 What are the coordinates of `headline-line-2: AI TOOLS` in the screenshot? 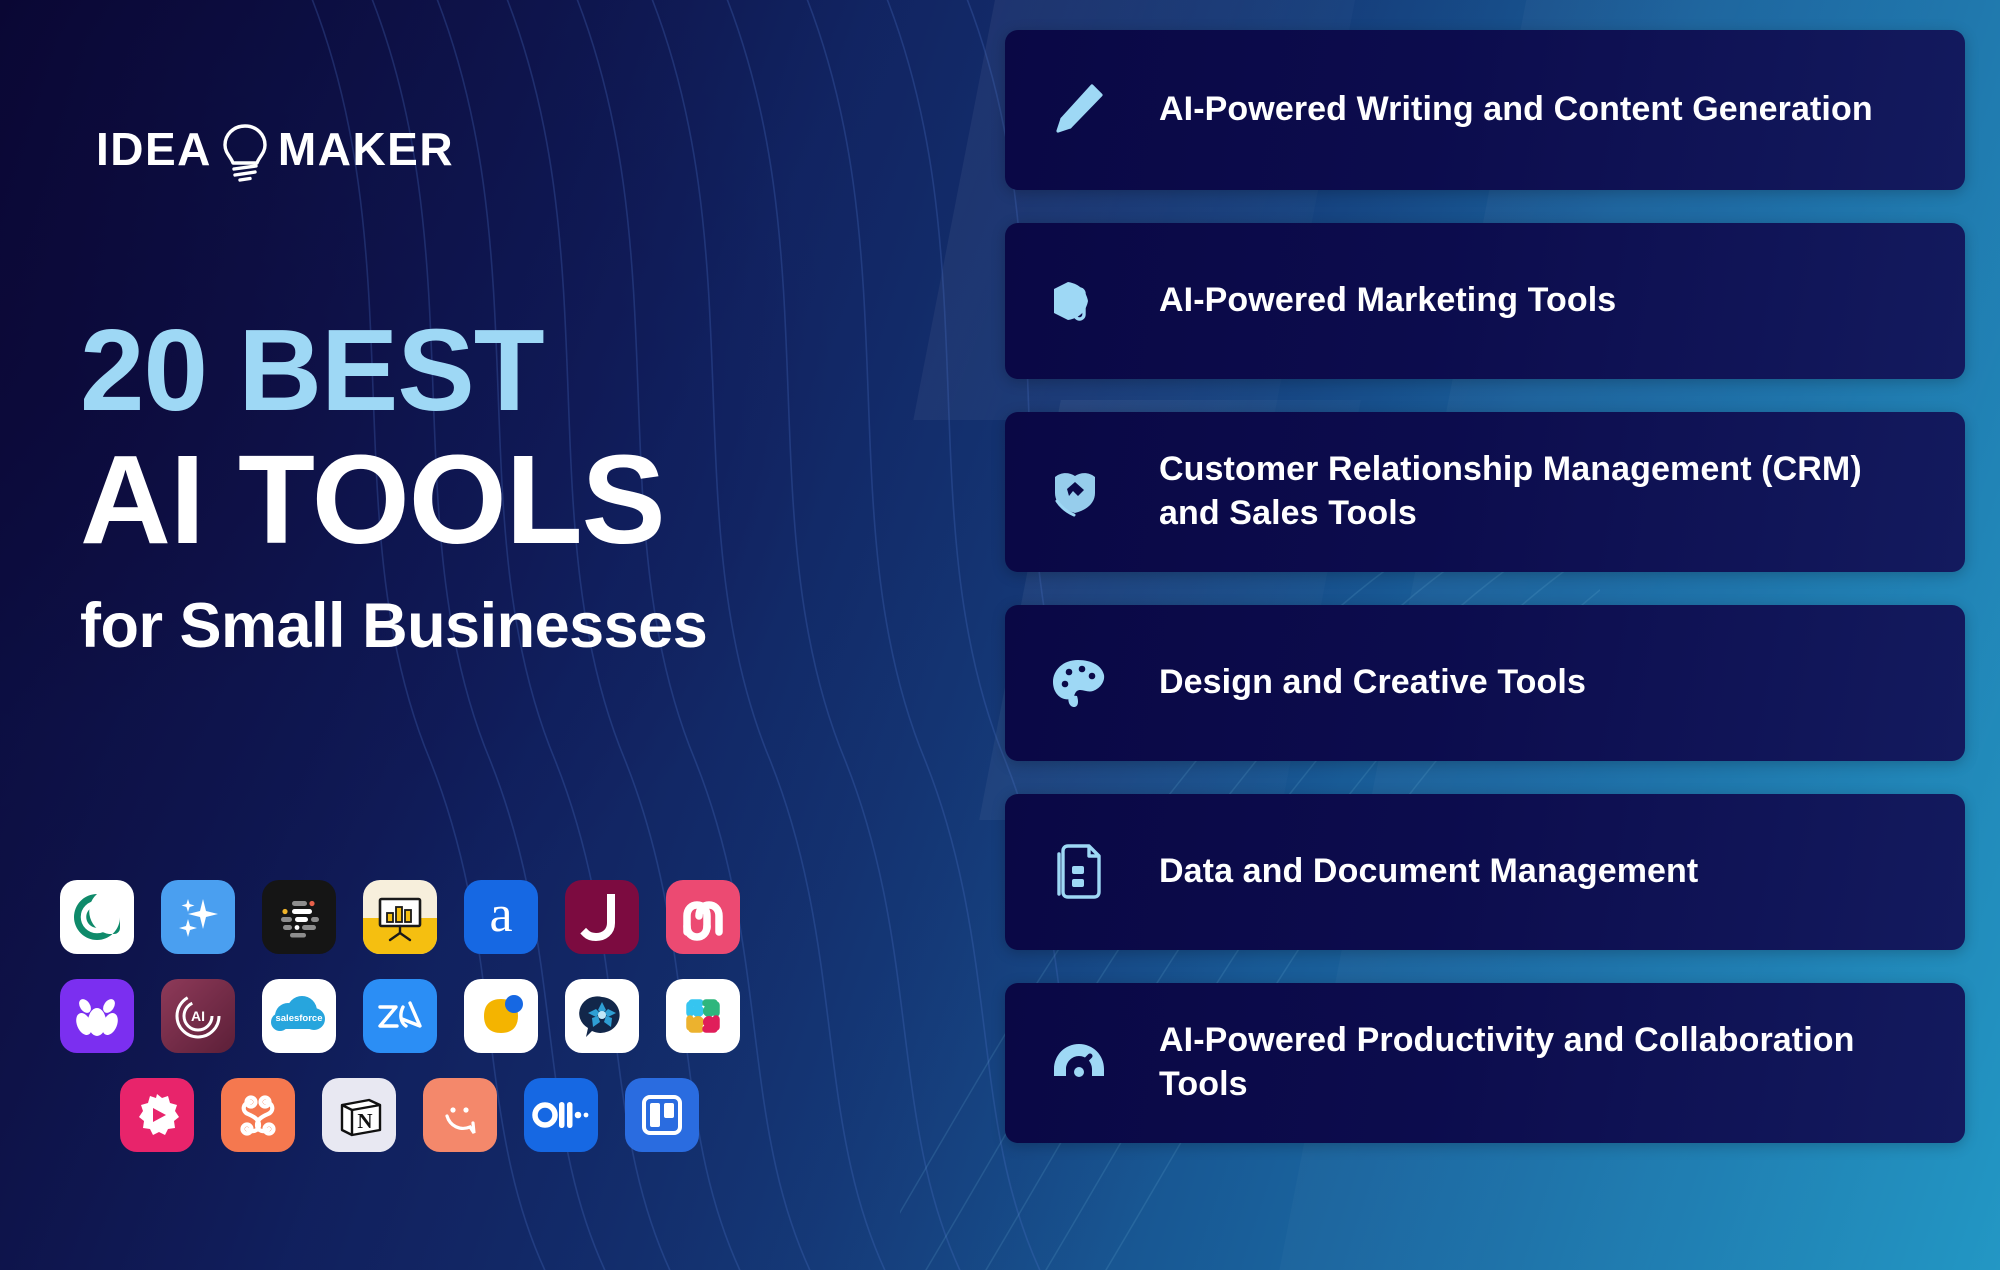 It's located at (373, 499).